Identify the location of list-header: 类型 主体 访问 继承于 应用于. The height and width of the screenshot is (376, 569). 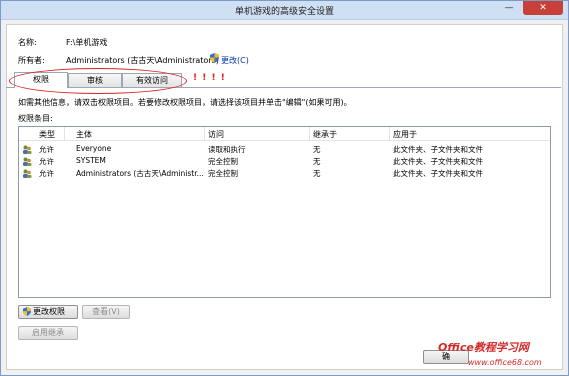
(284, 134).